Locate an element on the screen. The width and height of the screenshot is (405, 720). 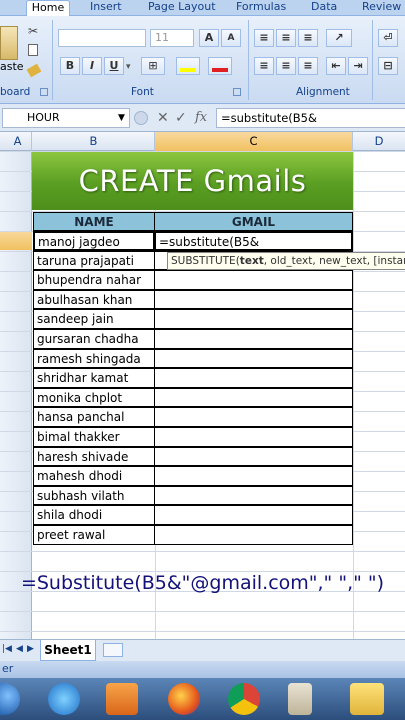
increase-indent-button: ⇥ is located at coordinates (358, 66).